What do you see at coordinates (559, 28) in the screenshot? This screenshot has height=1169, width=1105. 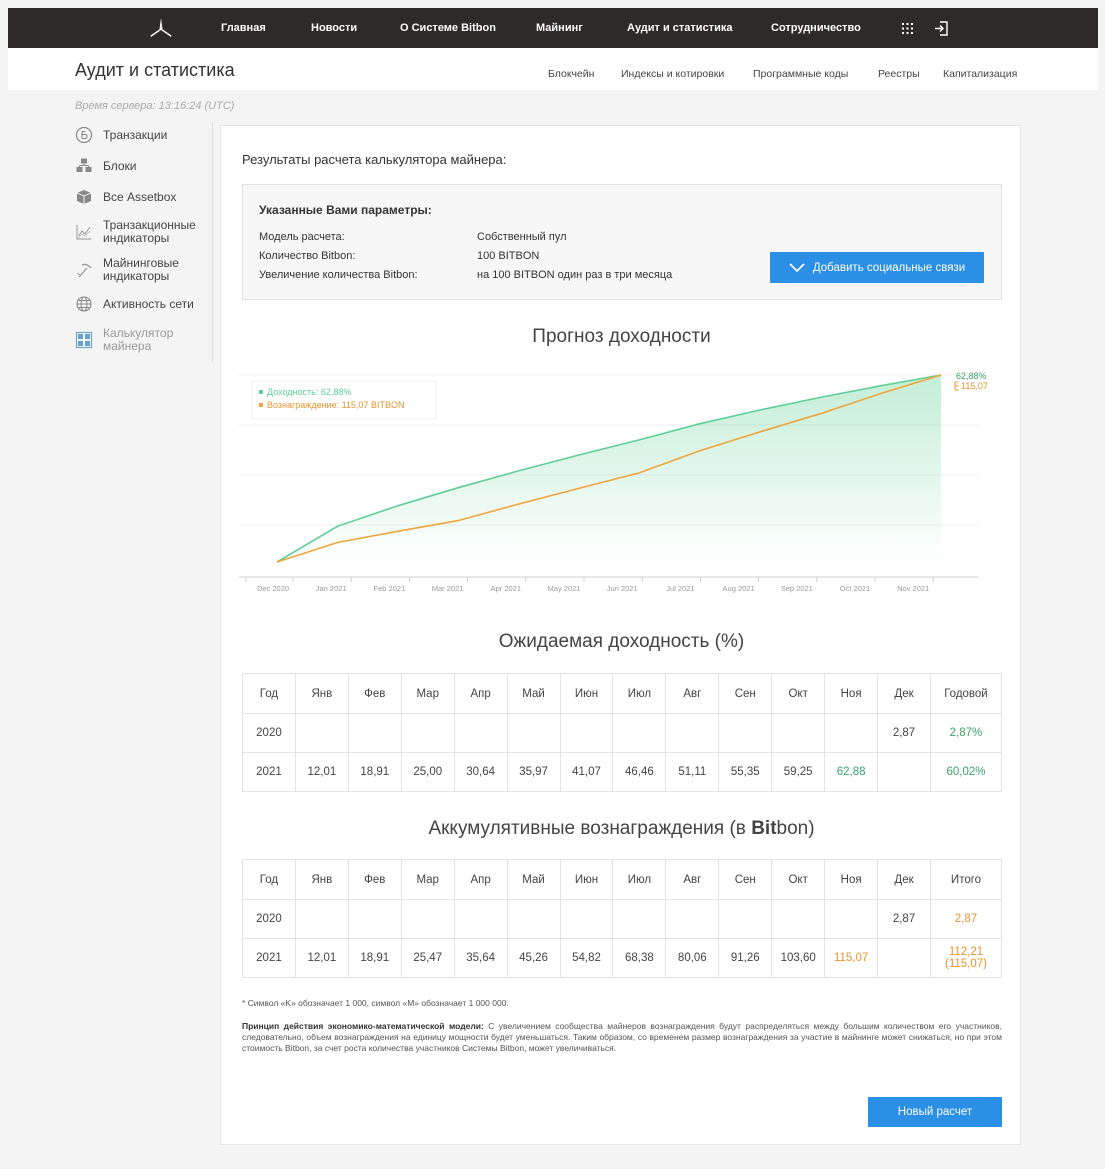 I see `nav-mining: Майнинг` at bounding box center [559, 28].